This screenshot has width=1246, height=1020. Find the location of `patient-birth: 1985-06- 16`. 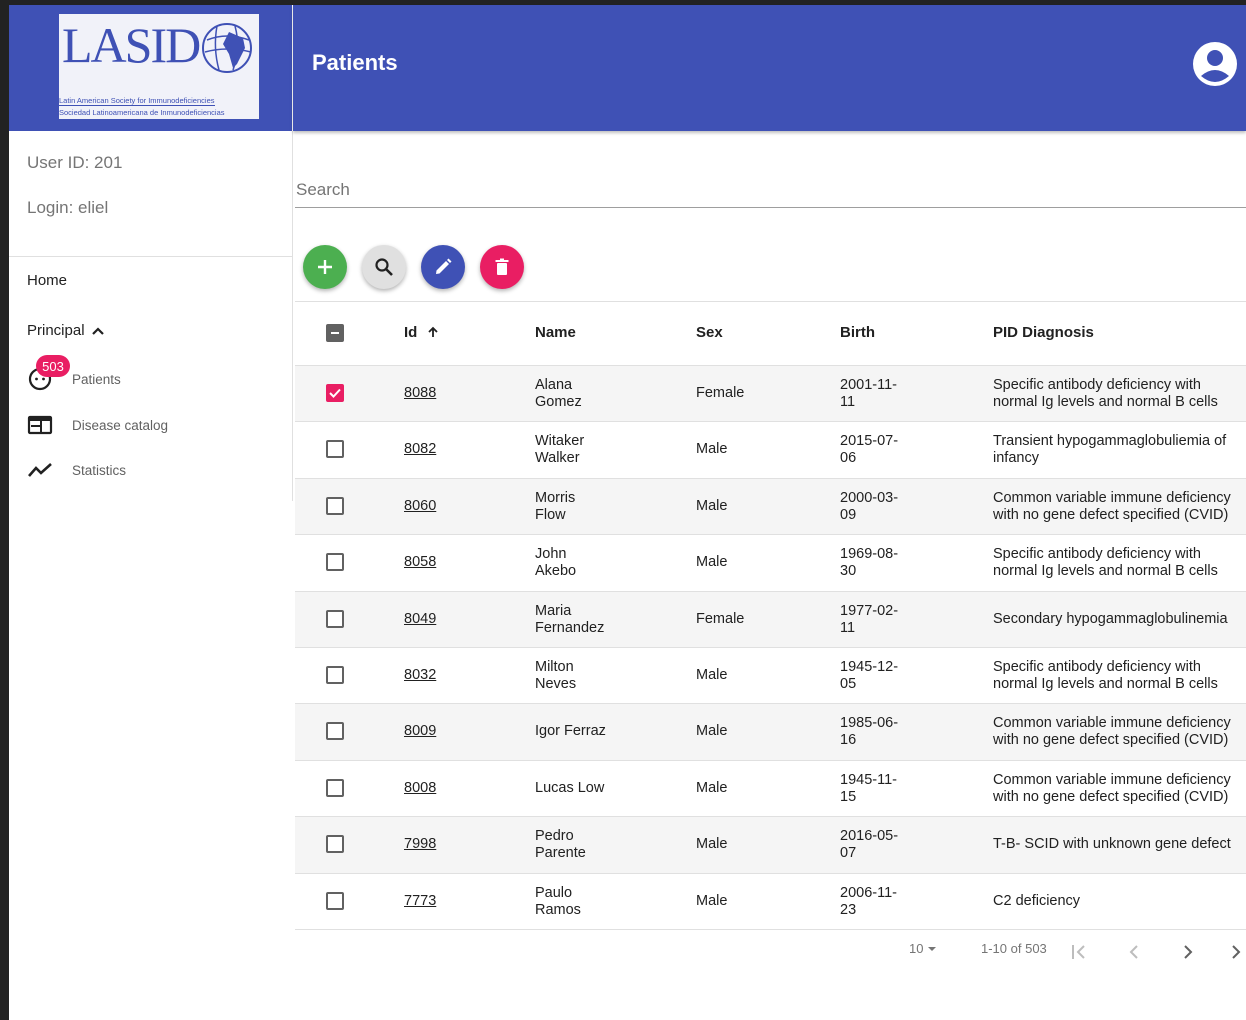

patient-birth: 1985-06- 16 is located at coordinates (875, 732).